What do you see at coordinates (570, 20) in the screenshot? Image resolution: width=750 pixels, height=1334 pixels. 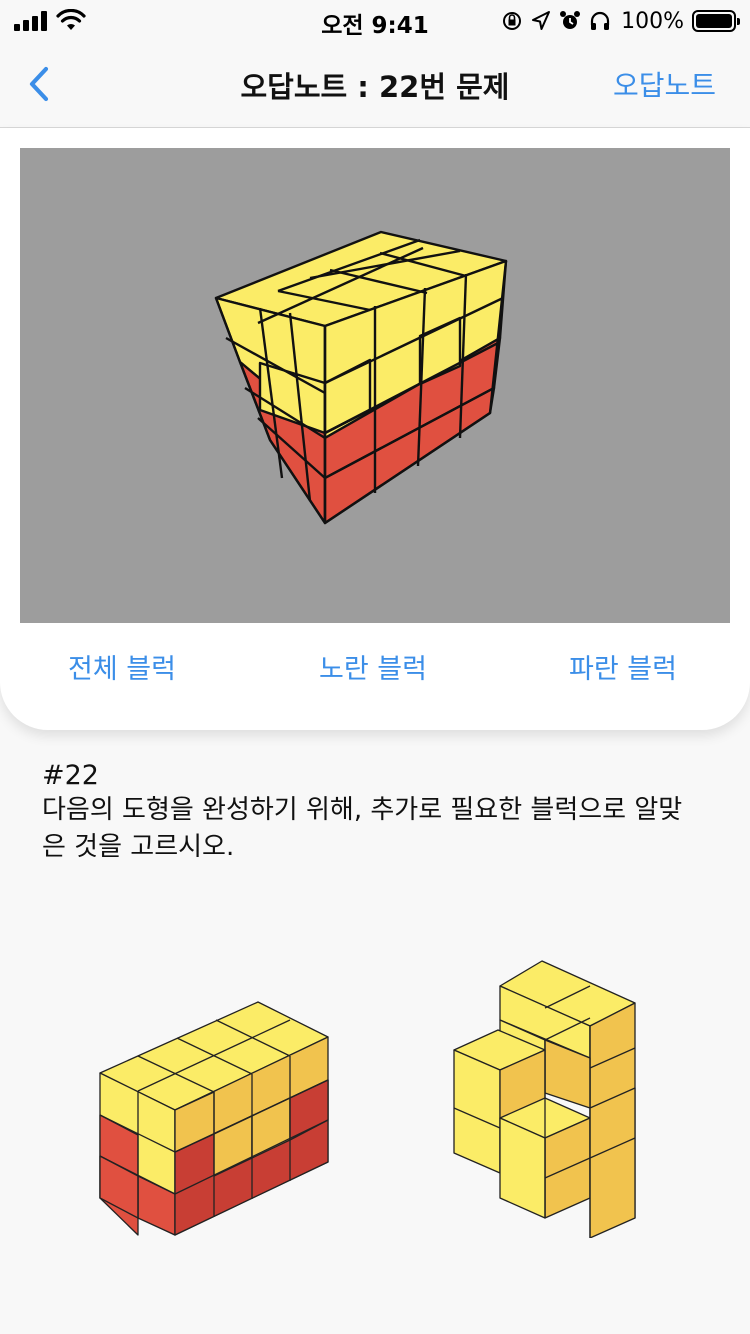 I see `alarm-icon` at bounding box center [570, 20].